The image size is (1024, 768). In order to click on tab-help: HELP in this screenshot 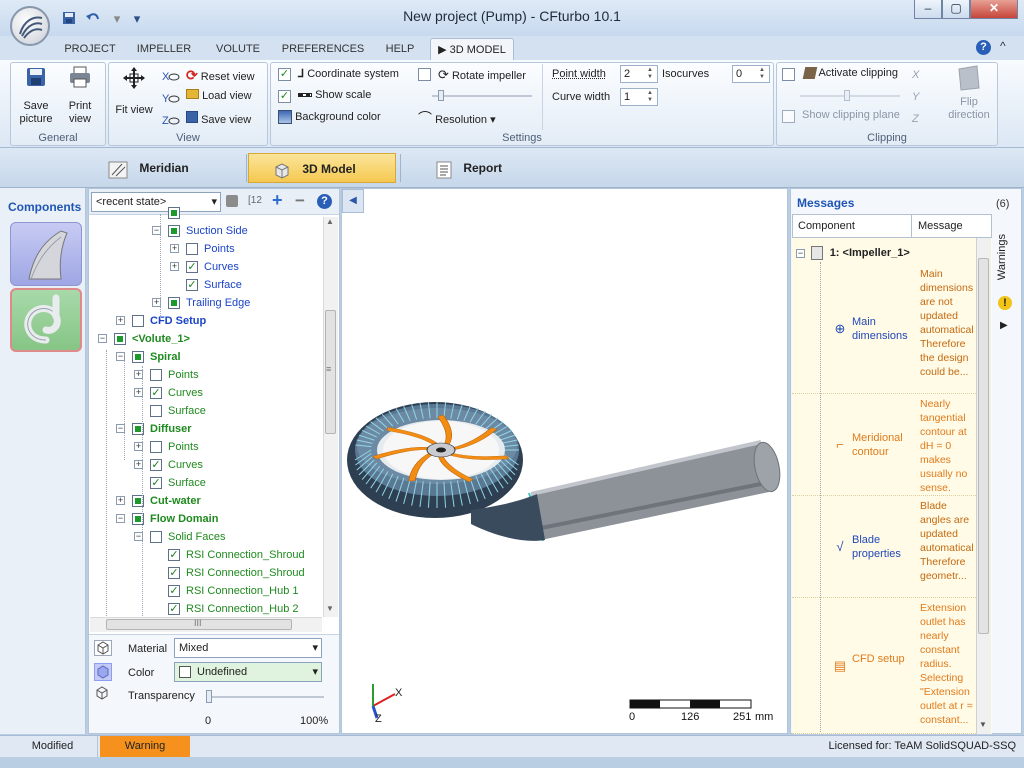, I will do `click(400, 49)`.